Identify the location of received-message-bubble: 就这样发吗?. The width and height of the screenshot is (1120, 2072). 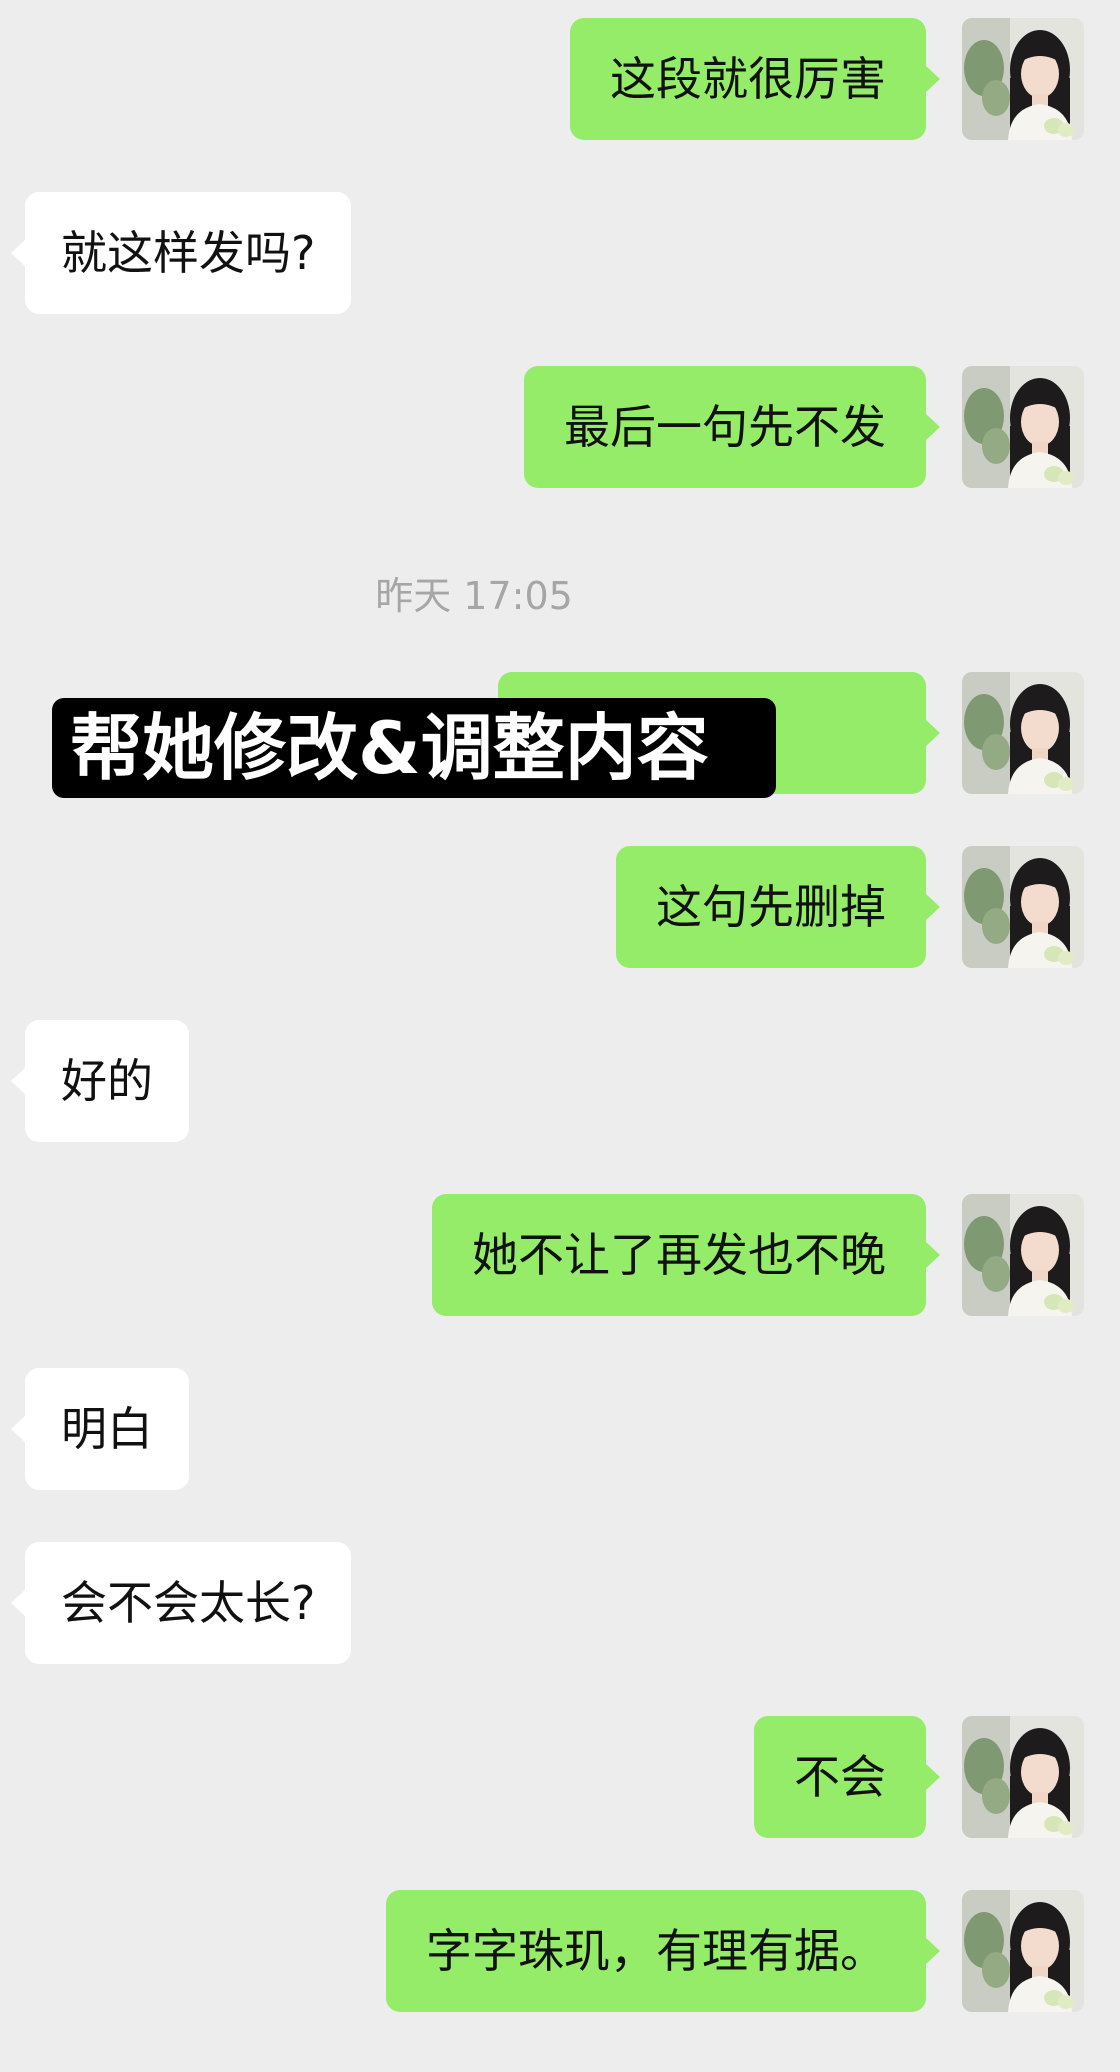
(181, 253).